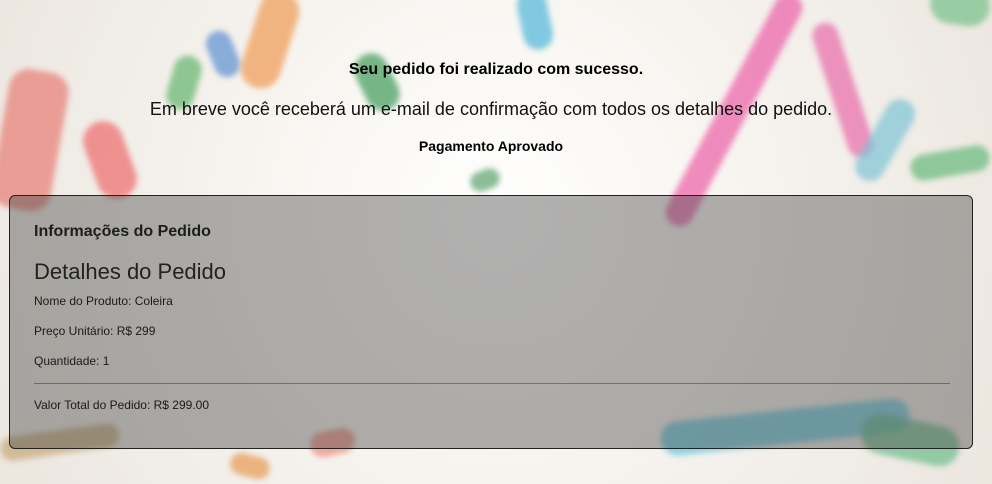 This screenshot has width=992, height=484. What do you see at coordinates (122, 231) in the screenshot?
I see `card-title: Informações do Pedido` at bounding box center [122, 231].